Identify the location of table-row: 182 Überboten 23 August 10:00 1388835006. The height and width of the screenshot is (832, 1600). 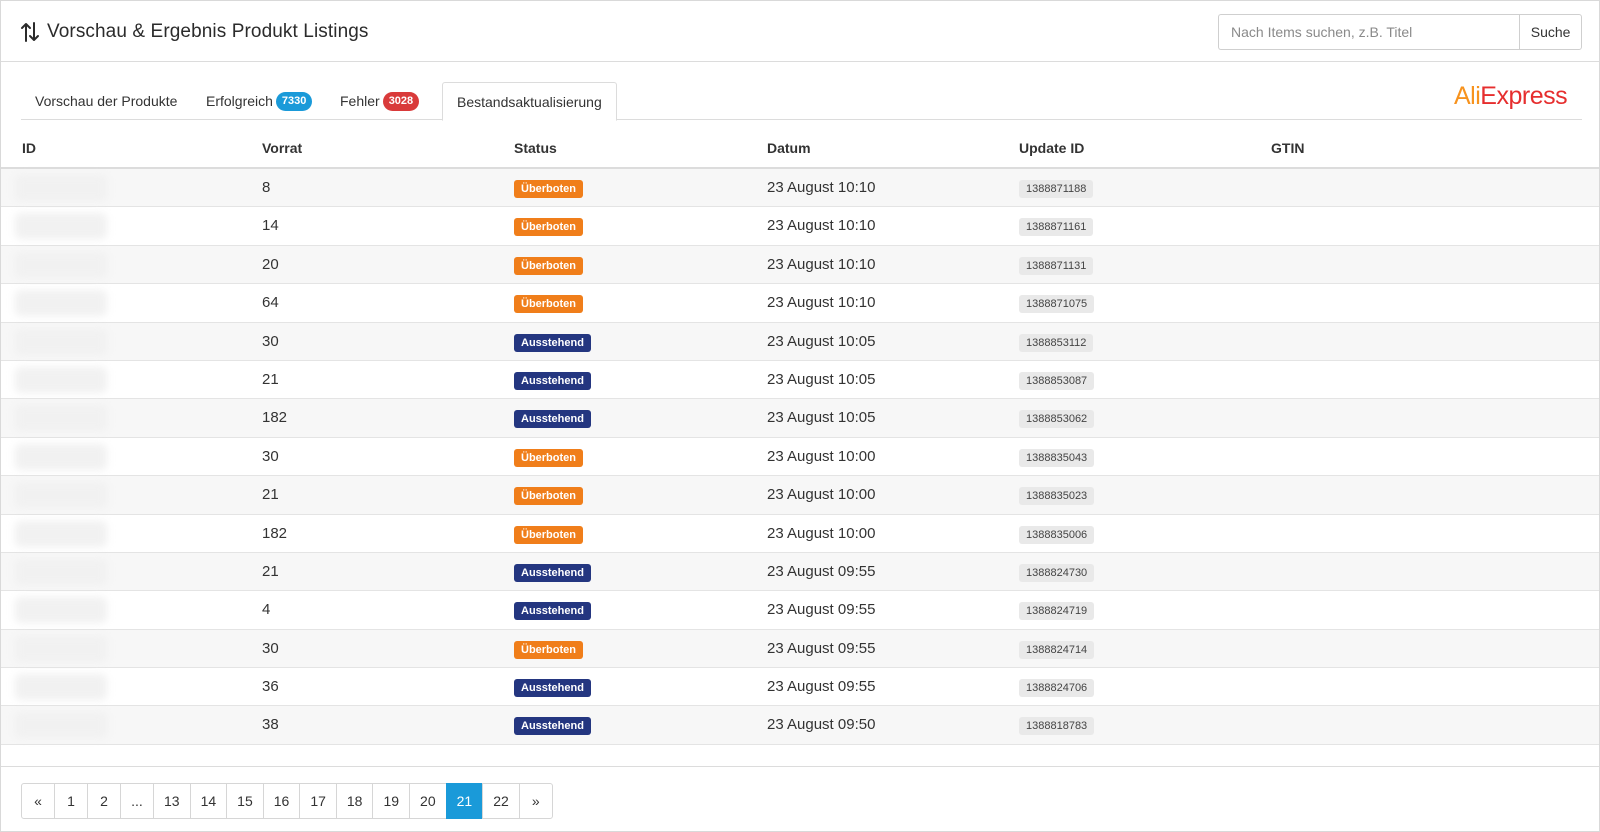
(800, 534).